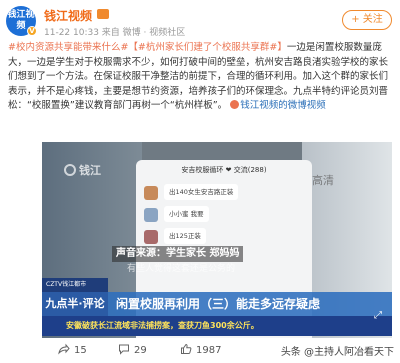 The image size is (400, 363). Describe the element at coordinates (181, 269) in the screenshot. I see `video-subtitle-line2: 有些人觉得这套还是公务的` at that location.